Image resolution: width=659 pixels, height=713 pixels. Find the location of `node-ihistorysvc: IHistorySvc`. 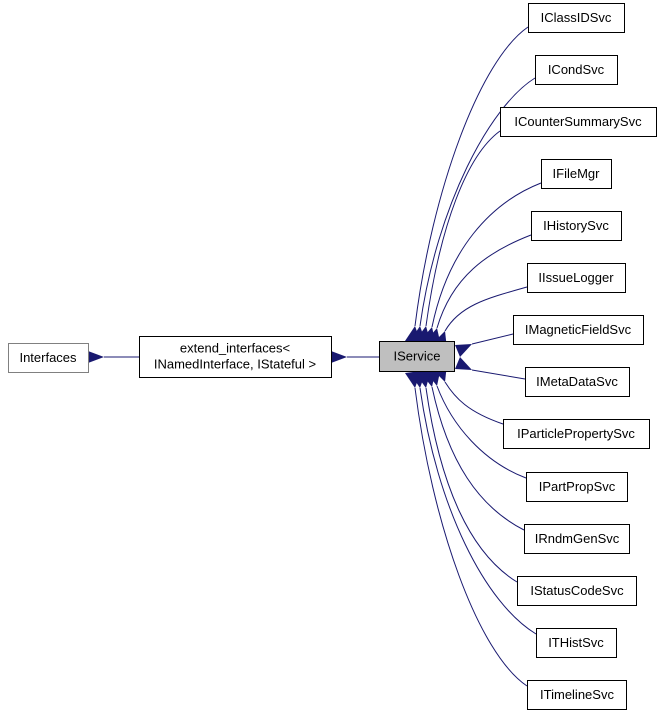

node-ihistorysvc: IHistorySvc is located at coordinates (576, 226).